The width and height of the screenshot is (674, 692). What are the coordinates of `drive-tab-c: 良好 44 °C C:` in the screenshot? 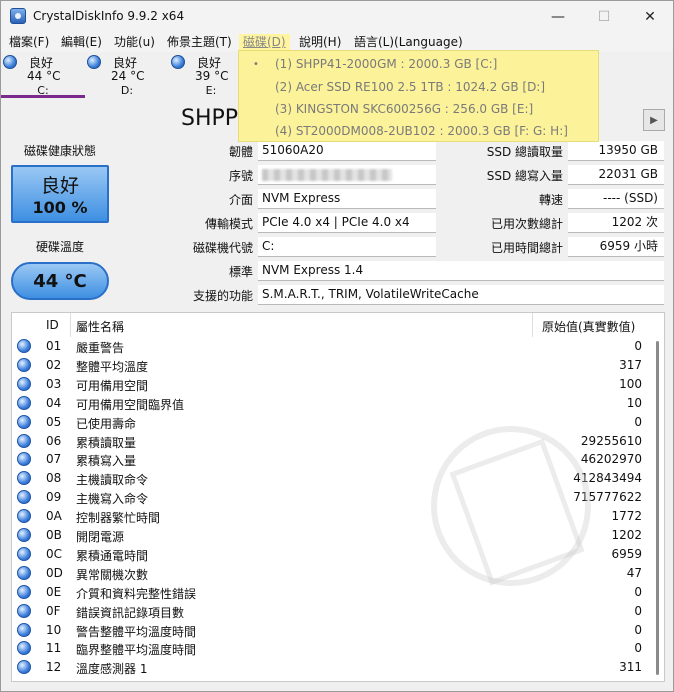 It's located at (43, 75).